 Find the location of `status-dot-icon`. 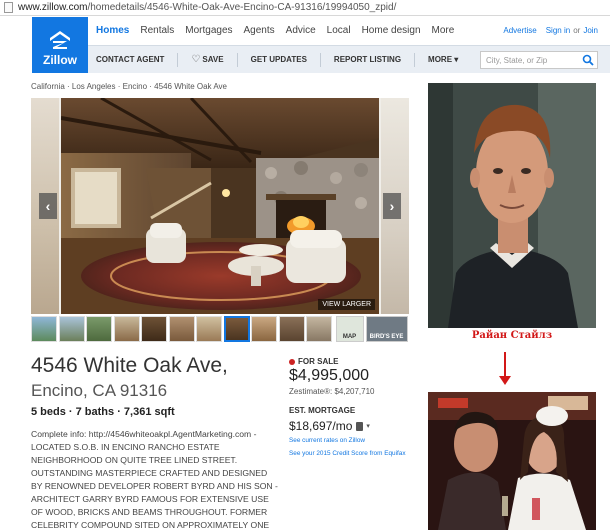

status-dot-icon is located at coordinates (292, 361).